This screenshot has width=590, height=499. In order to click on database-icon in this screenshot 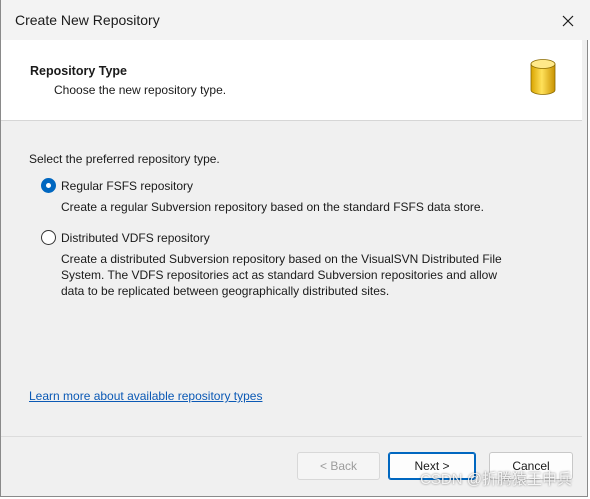, I will do `click(543, 77)`.